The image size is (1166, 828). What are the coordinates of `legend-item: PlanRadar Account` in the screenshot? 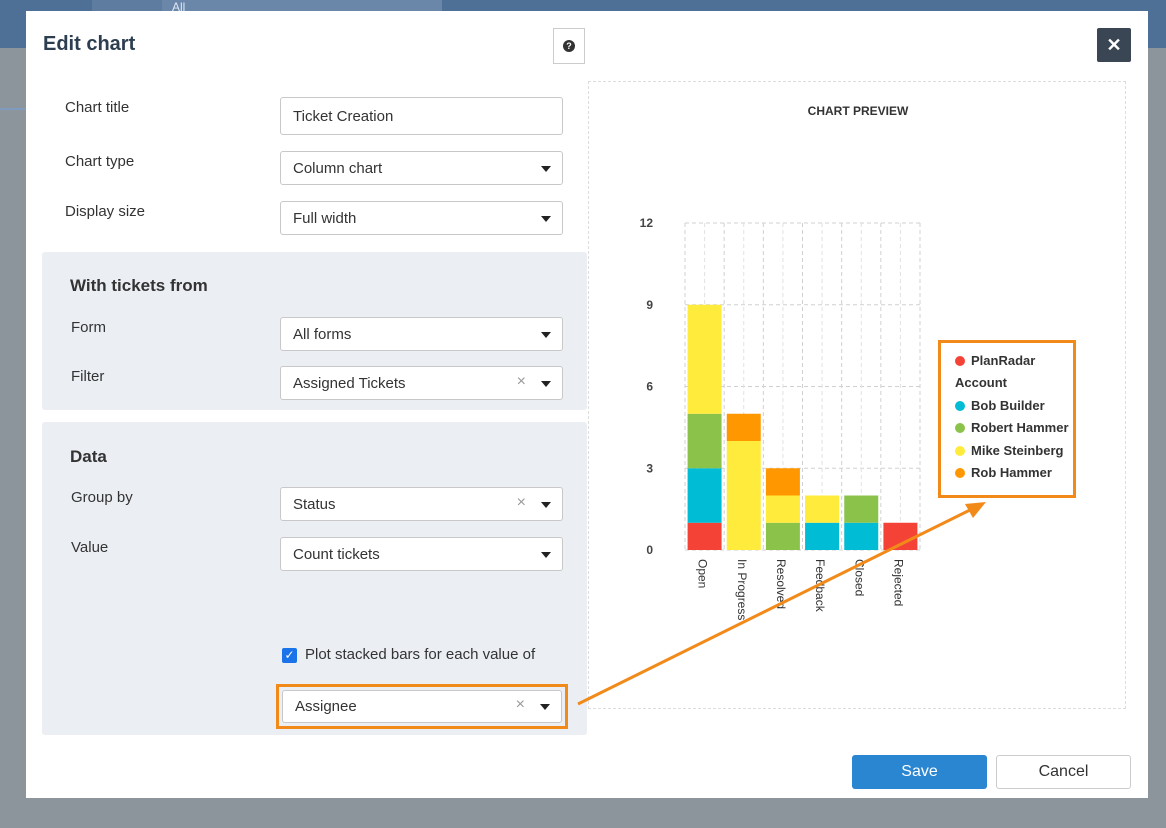 It's located at (1010, 372).